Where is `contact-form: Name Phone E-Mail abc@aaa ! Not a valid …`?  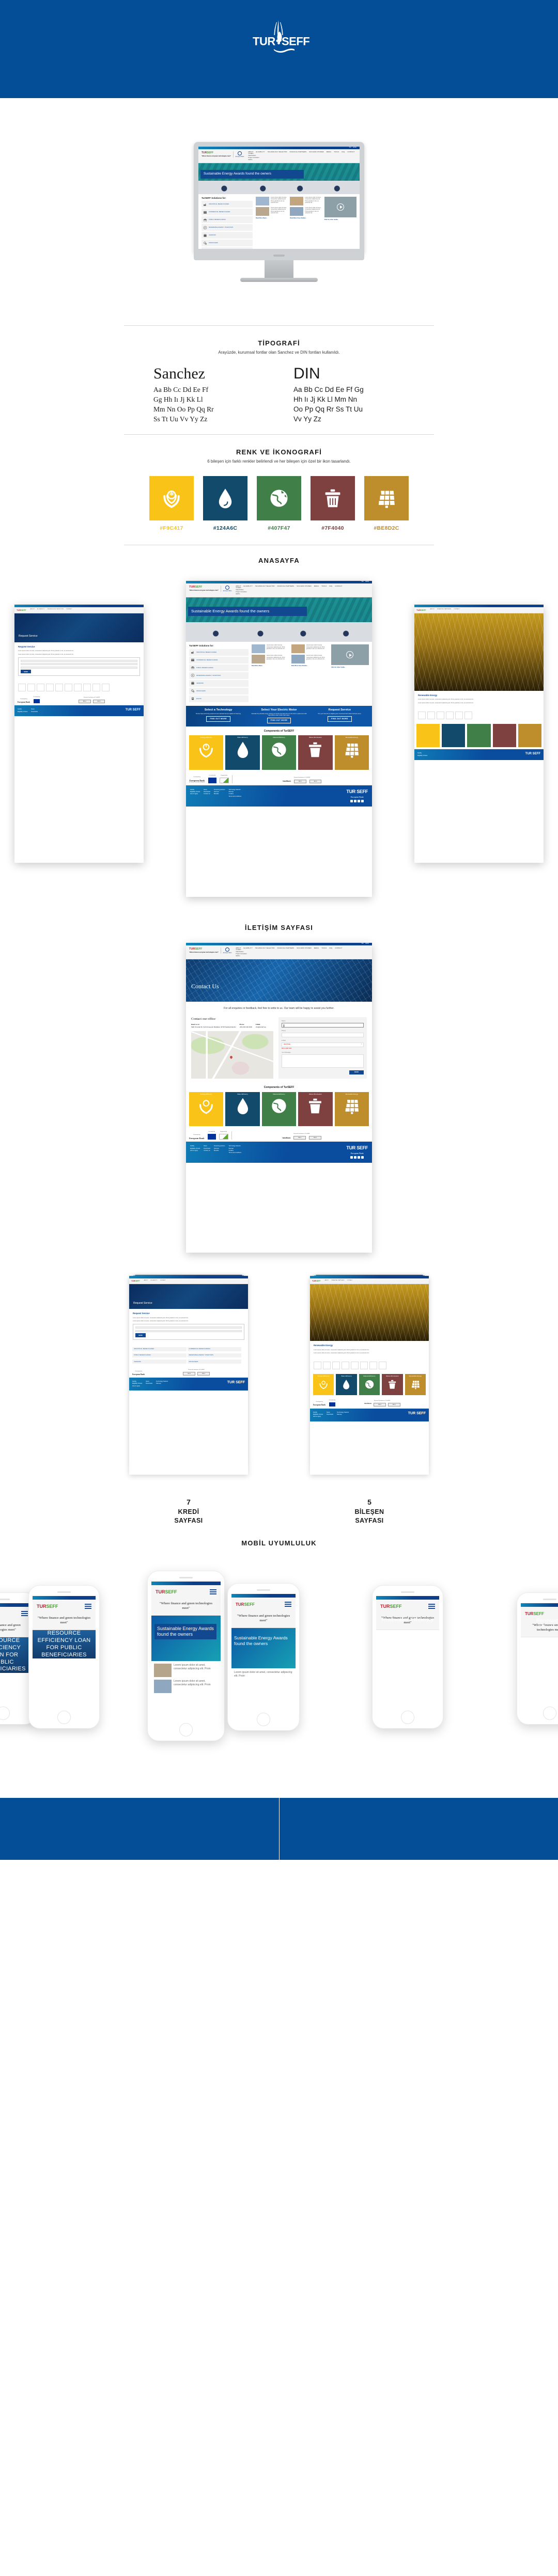
contact-form: Name Phone E-Mail abc@aaa ! Not a valid … is located at coordinates (323, 1048).